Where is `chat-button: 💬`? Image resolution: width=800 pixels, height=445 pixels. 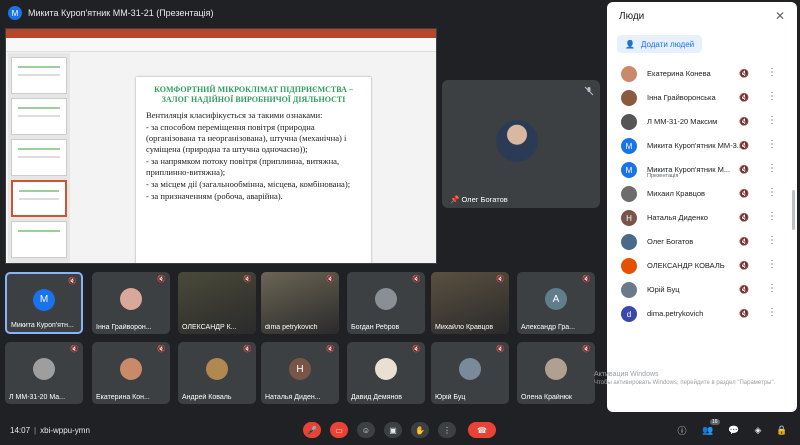 chat-button: 💬 is located at coordinates (734, 430).